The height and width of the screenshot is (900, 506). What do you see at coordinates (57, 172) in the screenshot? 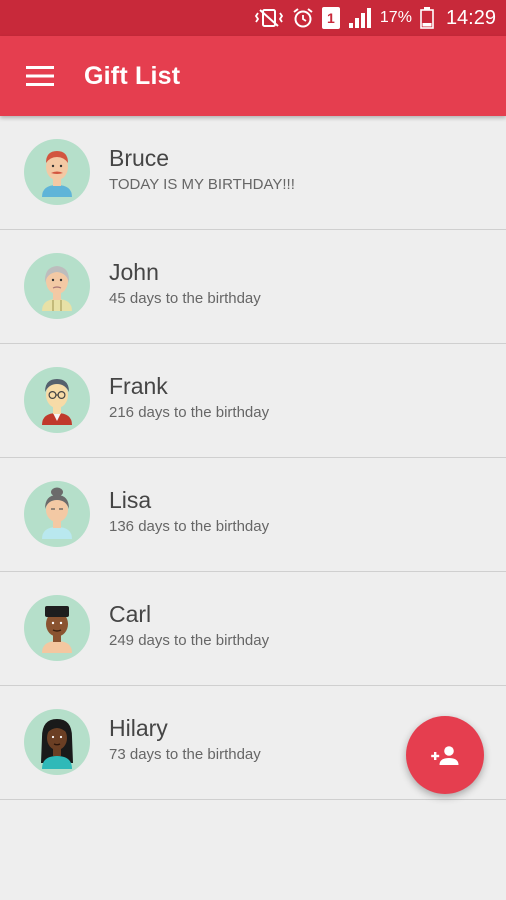
I see `man-red-hair-mustache-avatar` at bounding box center [57, 172].